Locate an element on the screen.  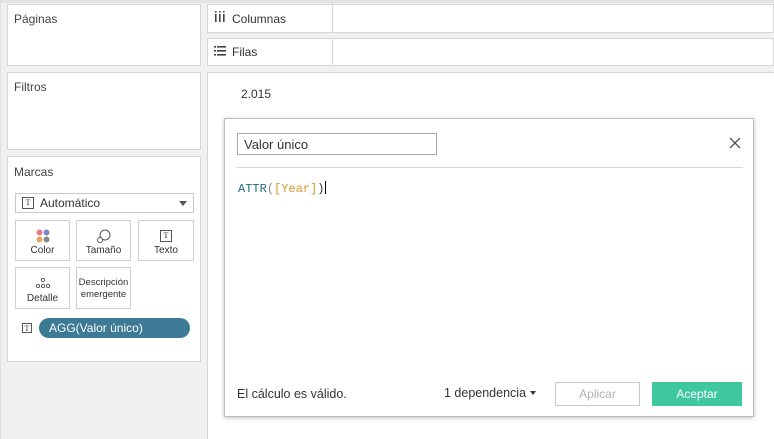
formula-open-paren: ( is located at coordinates (270, 189).